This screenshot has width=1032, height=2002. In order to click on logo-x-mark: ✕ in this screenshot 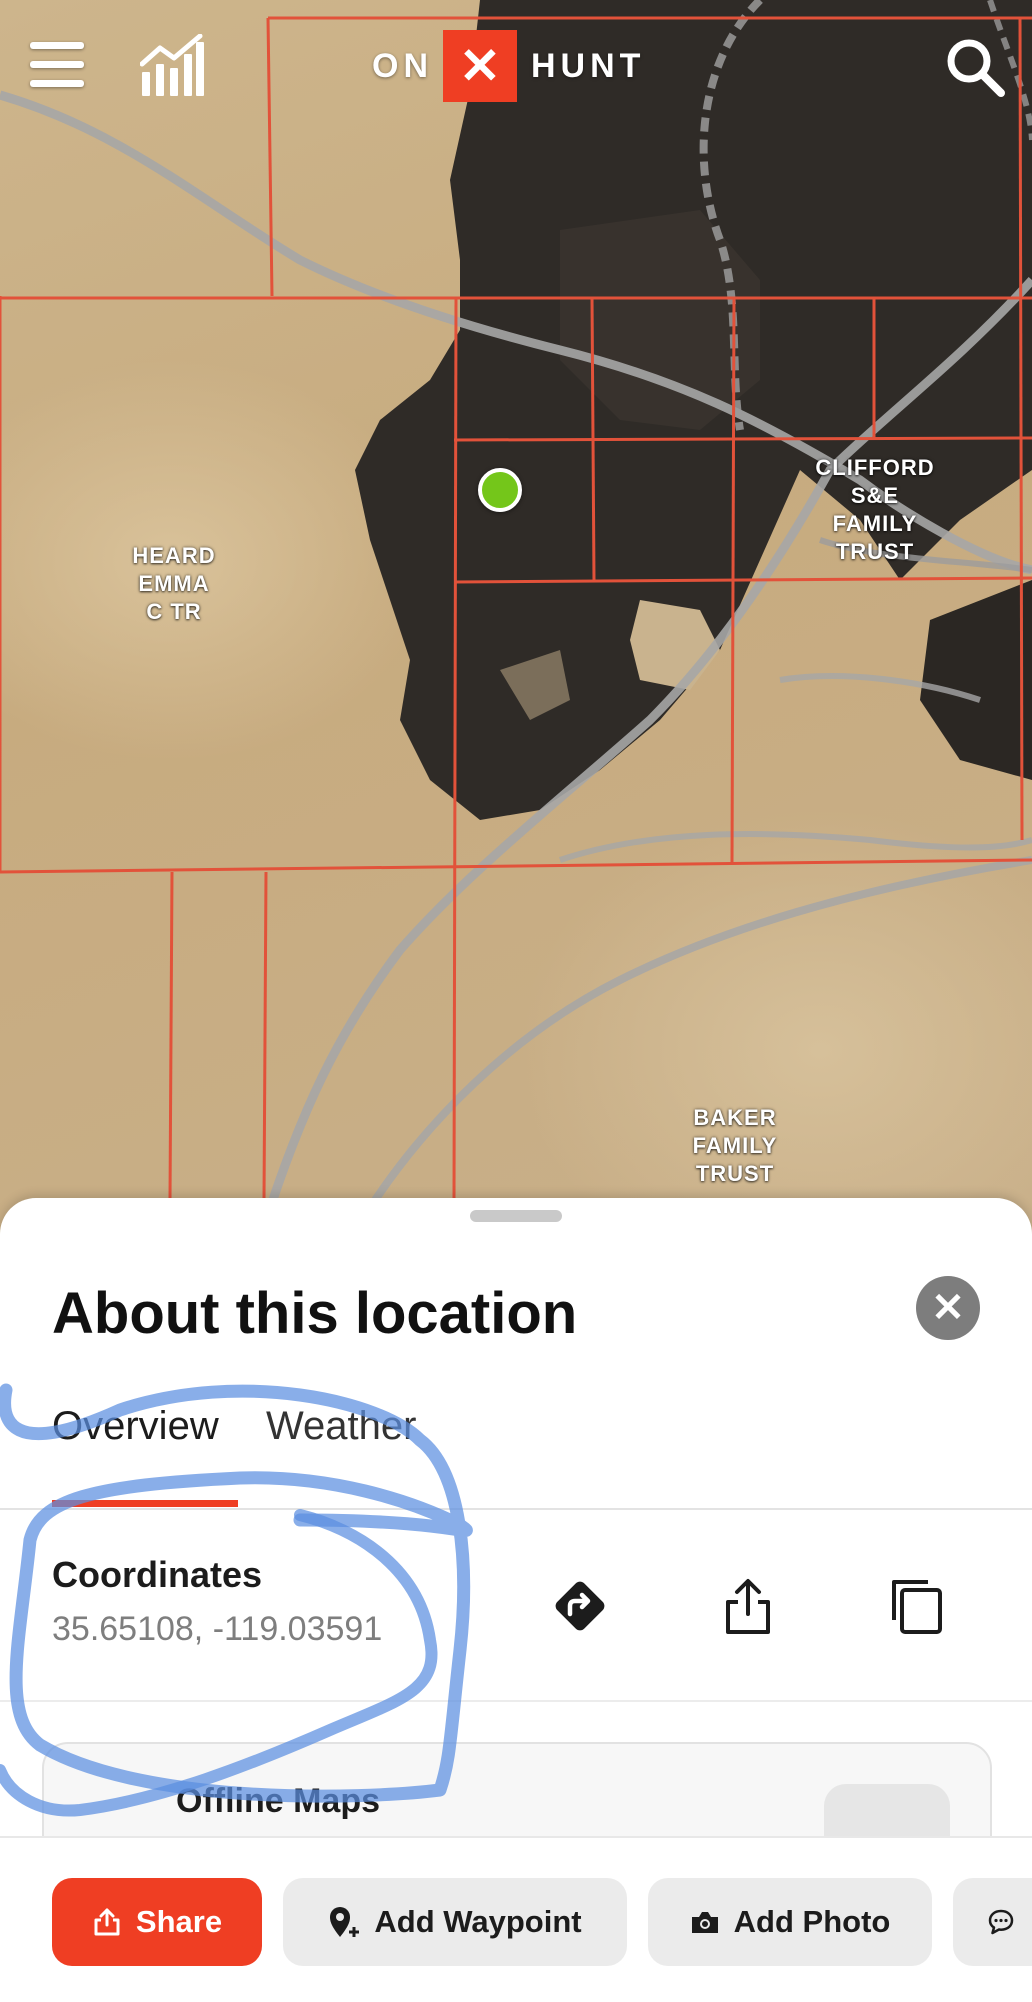, I will do `click(480, 66)`.